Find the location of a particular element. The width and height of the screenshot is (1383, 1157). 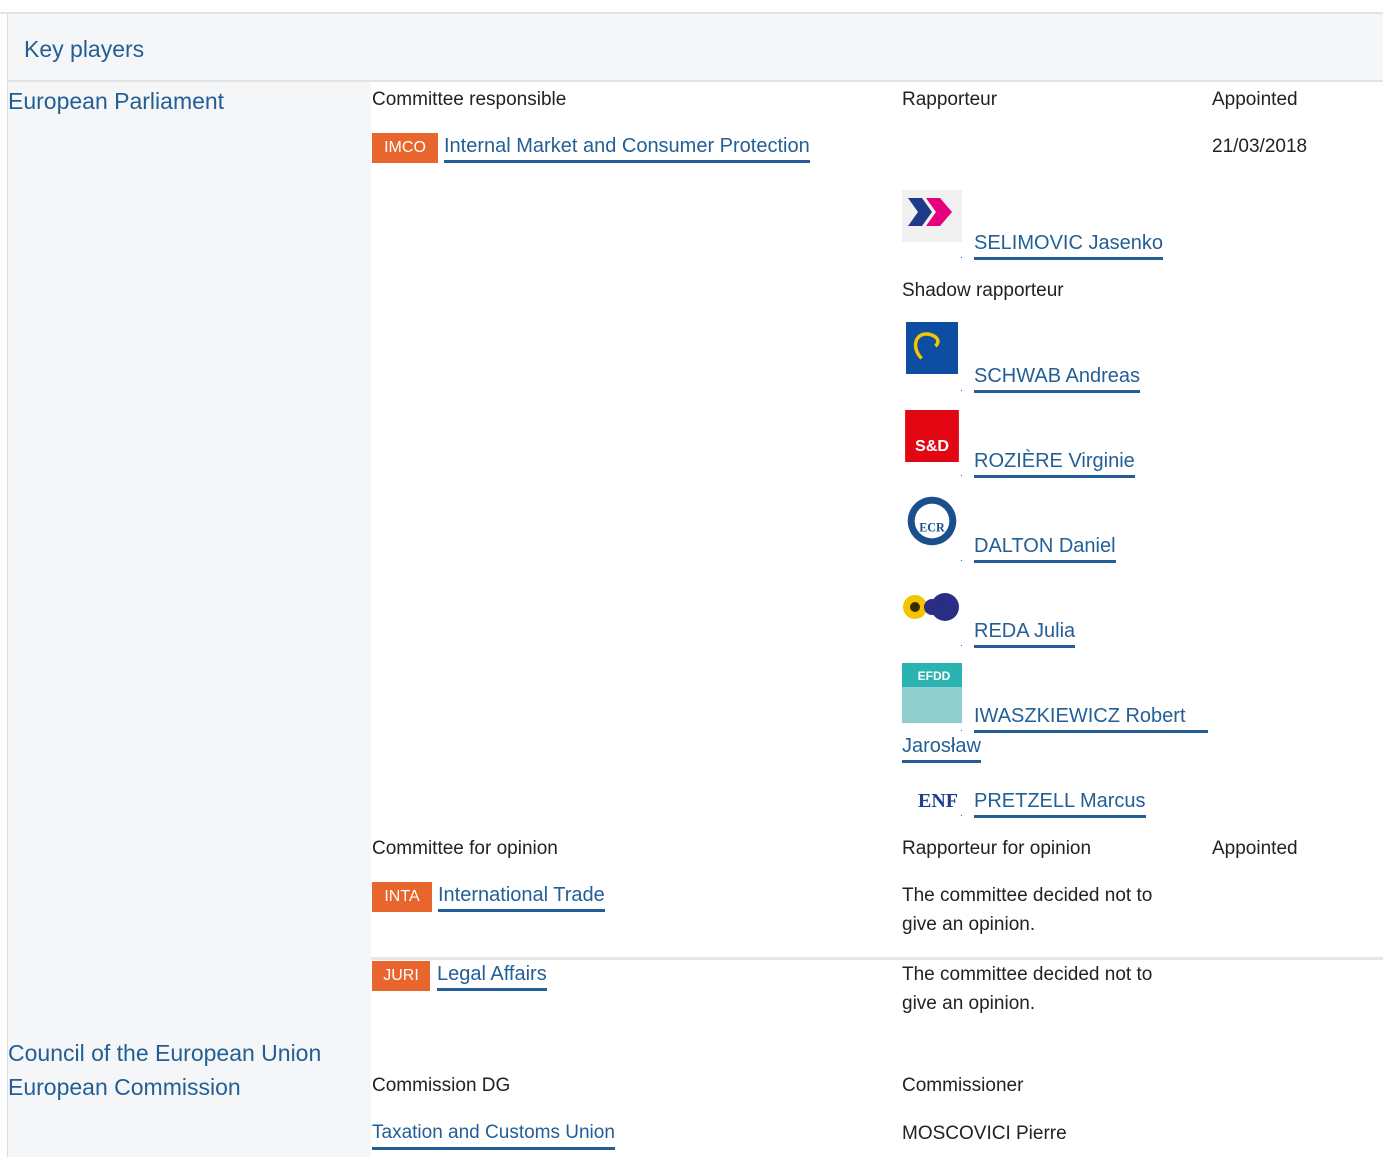

shadow-link-roziere: ROZIÈRE Virginie is located at coordinates (1054, 463).